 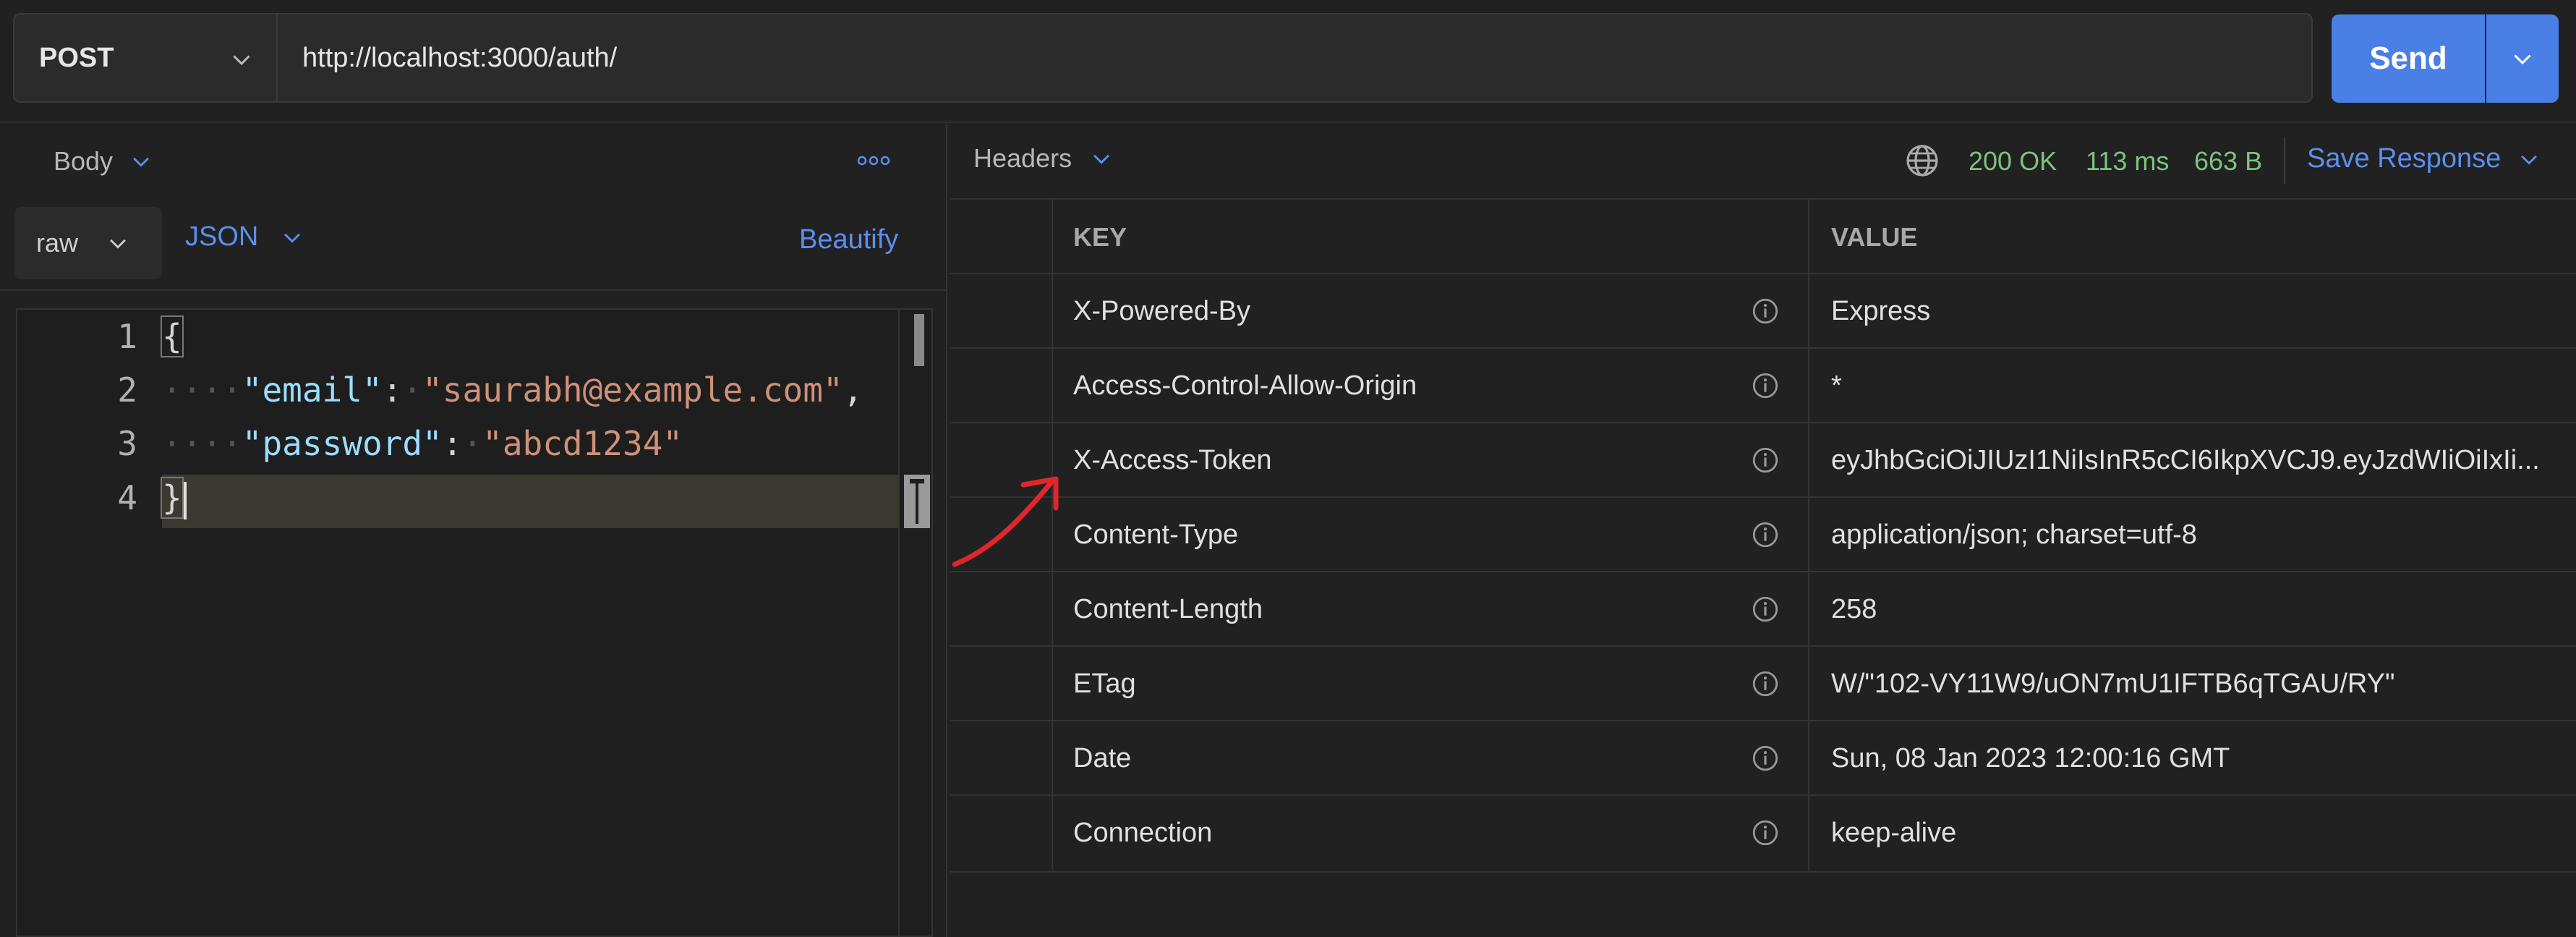 I want to click on header-key: X-Access-Token, so click(x=1431, y=460).